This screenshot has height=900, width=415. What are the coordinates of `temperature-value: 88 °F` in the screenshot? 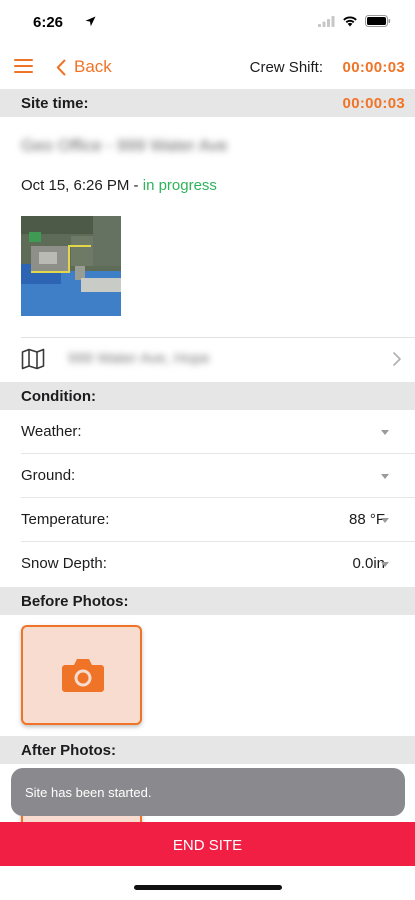 It's located at (366, 519).